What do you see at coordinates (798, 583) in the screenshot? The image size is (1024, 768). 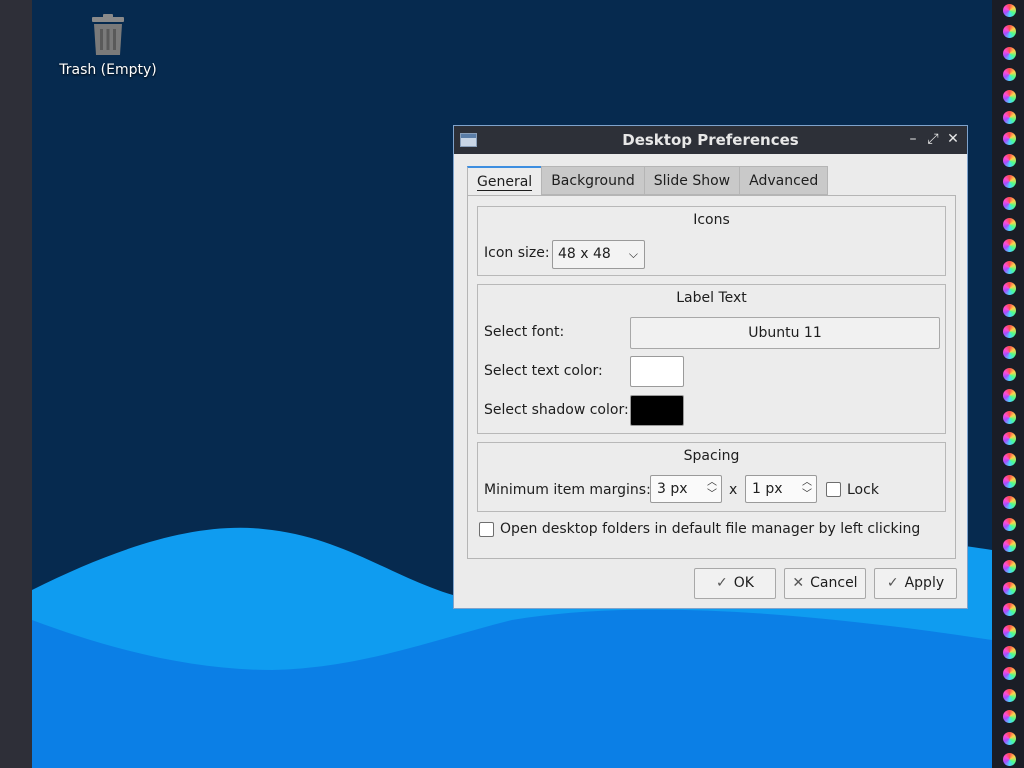 I see `close-icon: ✕` at bounding box center [798, 583].